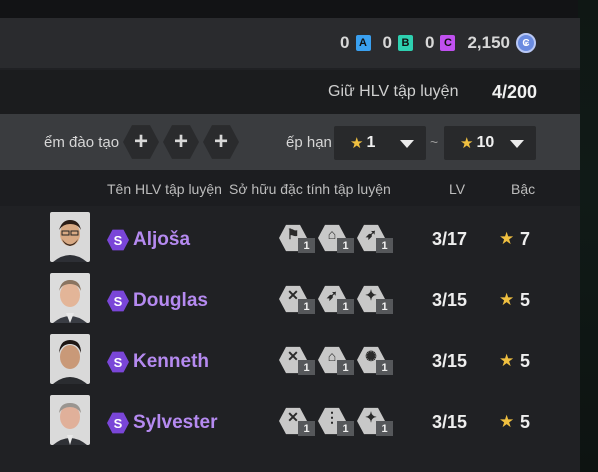 The height and width of the screenshot is (472, 598). Describe the element at coordinates (371, 142) in the screenshot. I see `rank-min-value: 1` at that location.